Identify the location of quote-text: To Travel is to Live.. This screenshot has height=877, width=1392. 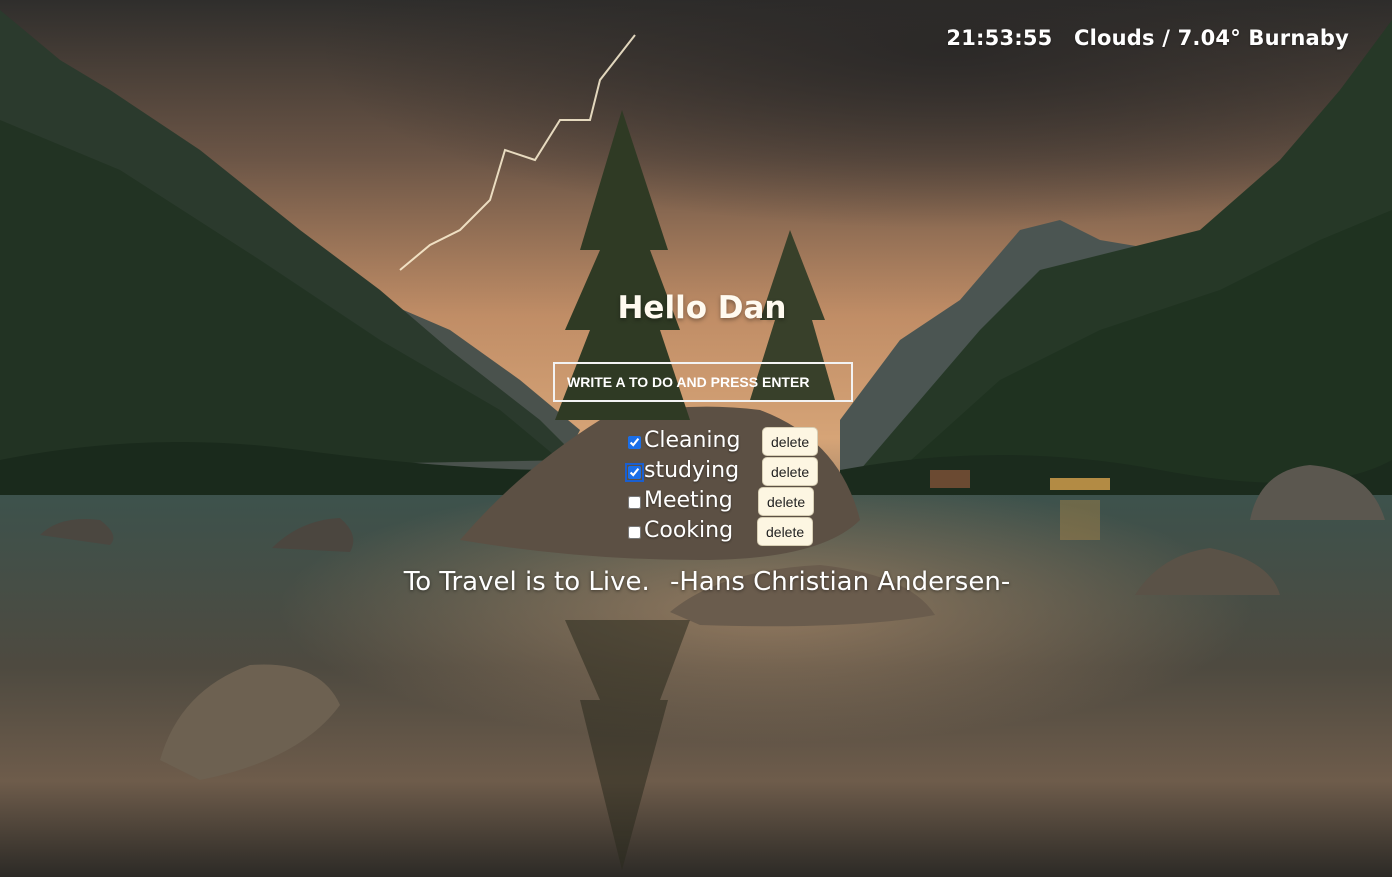
(526, 582).